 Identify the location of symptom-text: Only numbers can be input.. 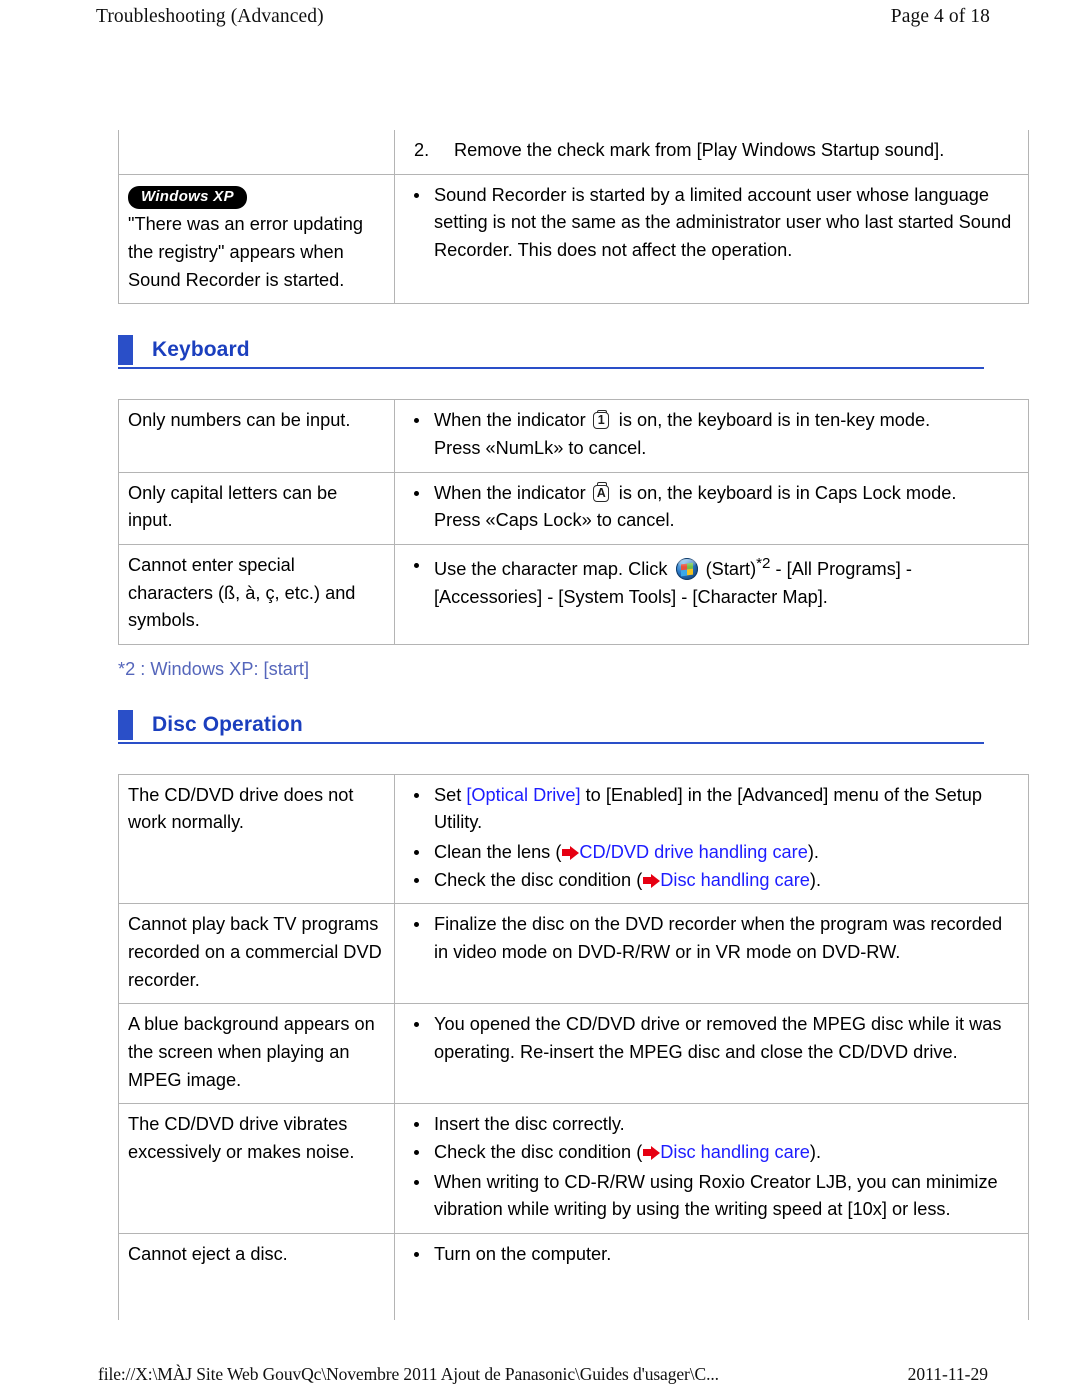
(239, 420).